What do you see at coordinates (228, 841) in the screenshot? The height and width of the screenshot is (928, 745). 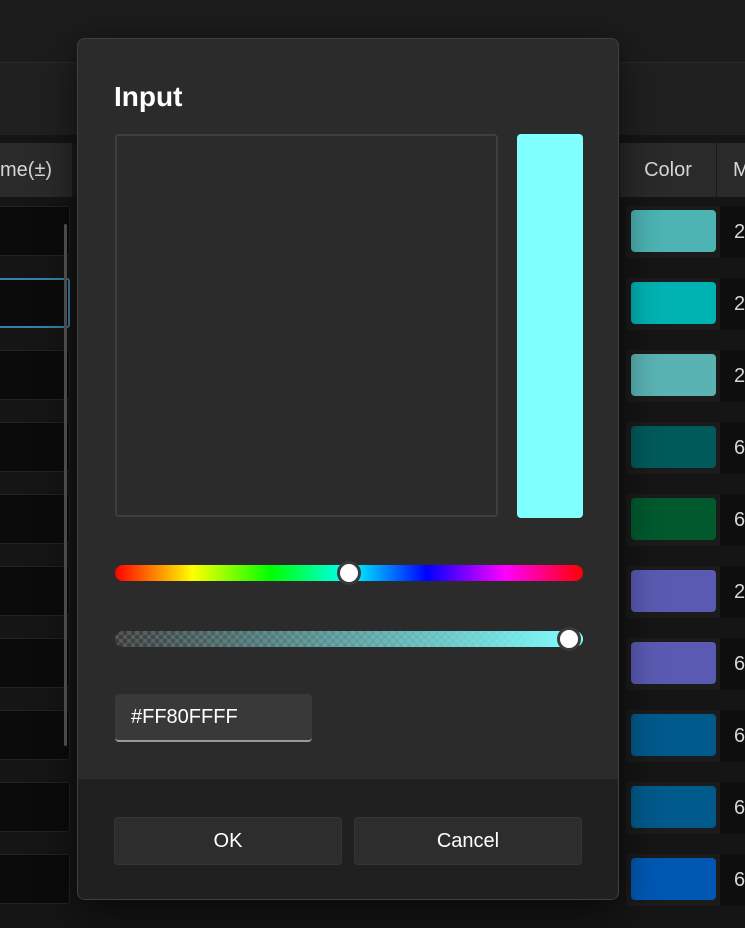 I see `ok-button: OK` at bounding box center [228, 841].